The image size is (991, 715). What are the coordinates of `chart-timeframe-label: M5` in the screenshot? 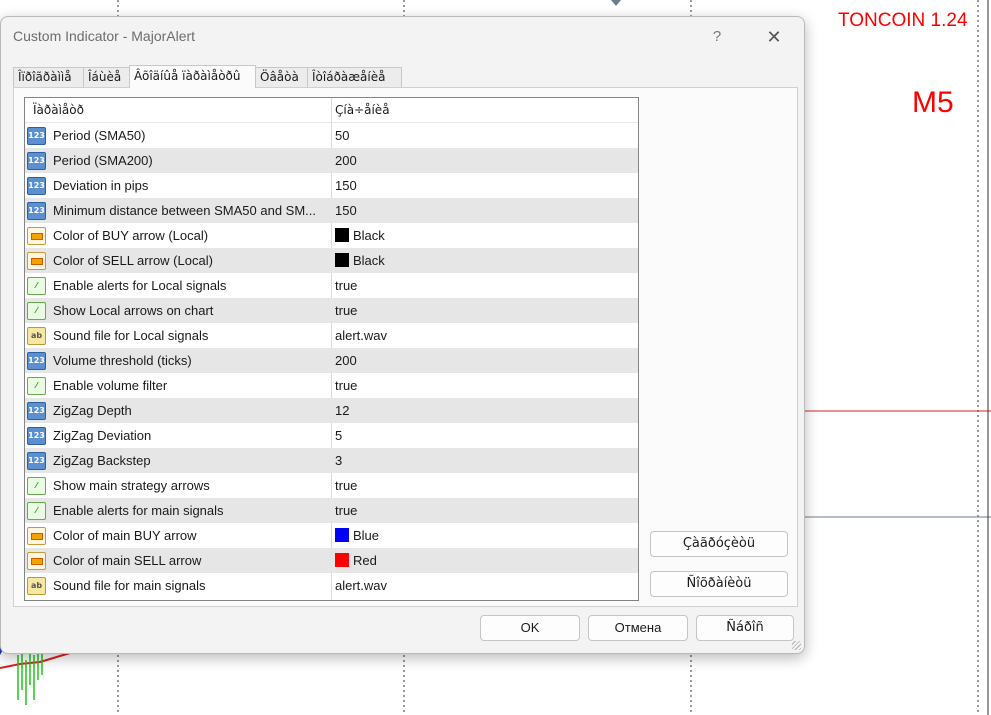 It's located at (933, 102).